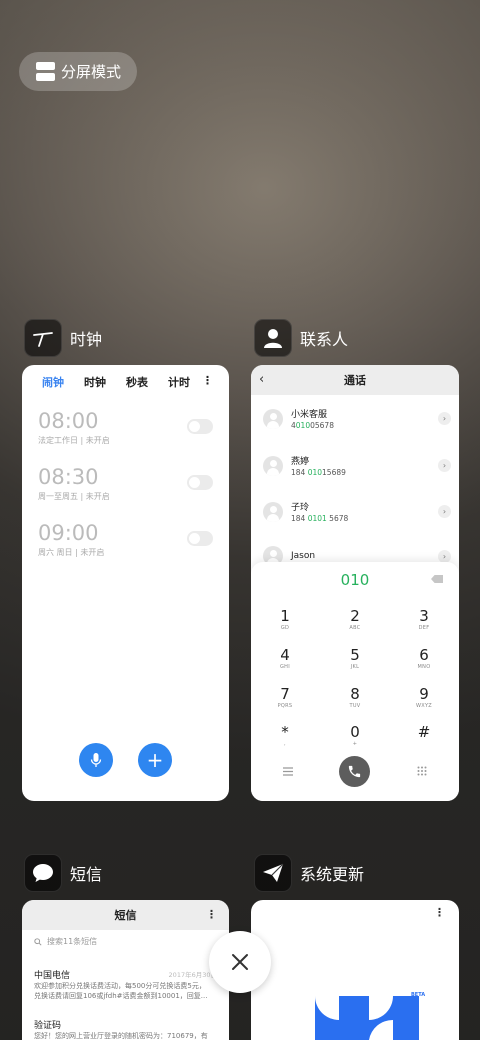 This screenshot has height=1040, width=480. What do you see at coordinates (125, 1029) in the screenshot?
I see `sms-thread: 验证码 您好！您的网上营业厅登录的随机密码为：710679，有` at bounding box center [125, 1029].